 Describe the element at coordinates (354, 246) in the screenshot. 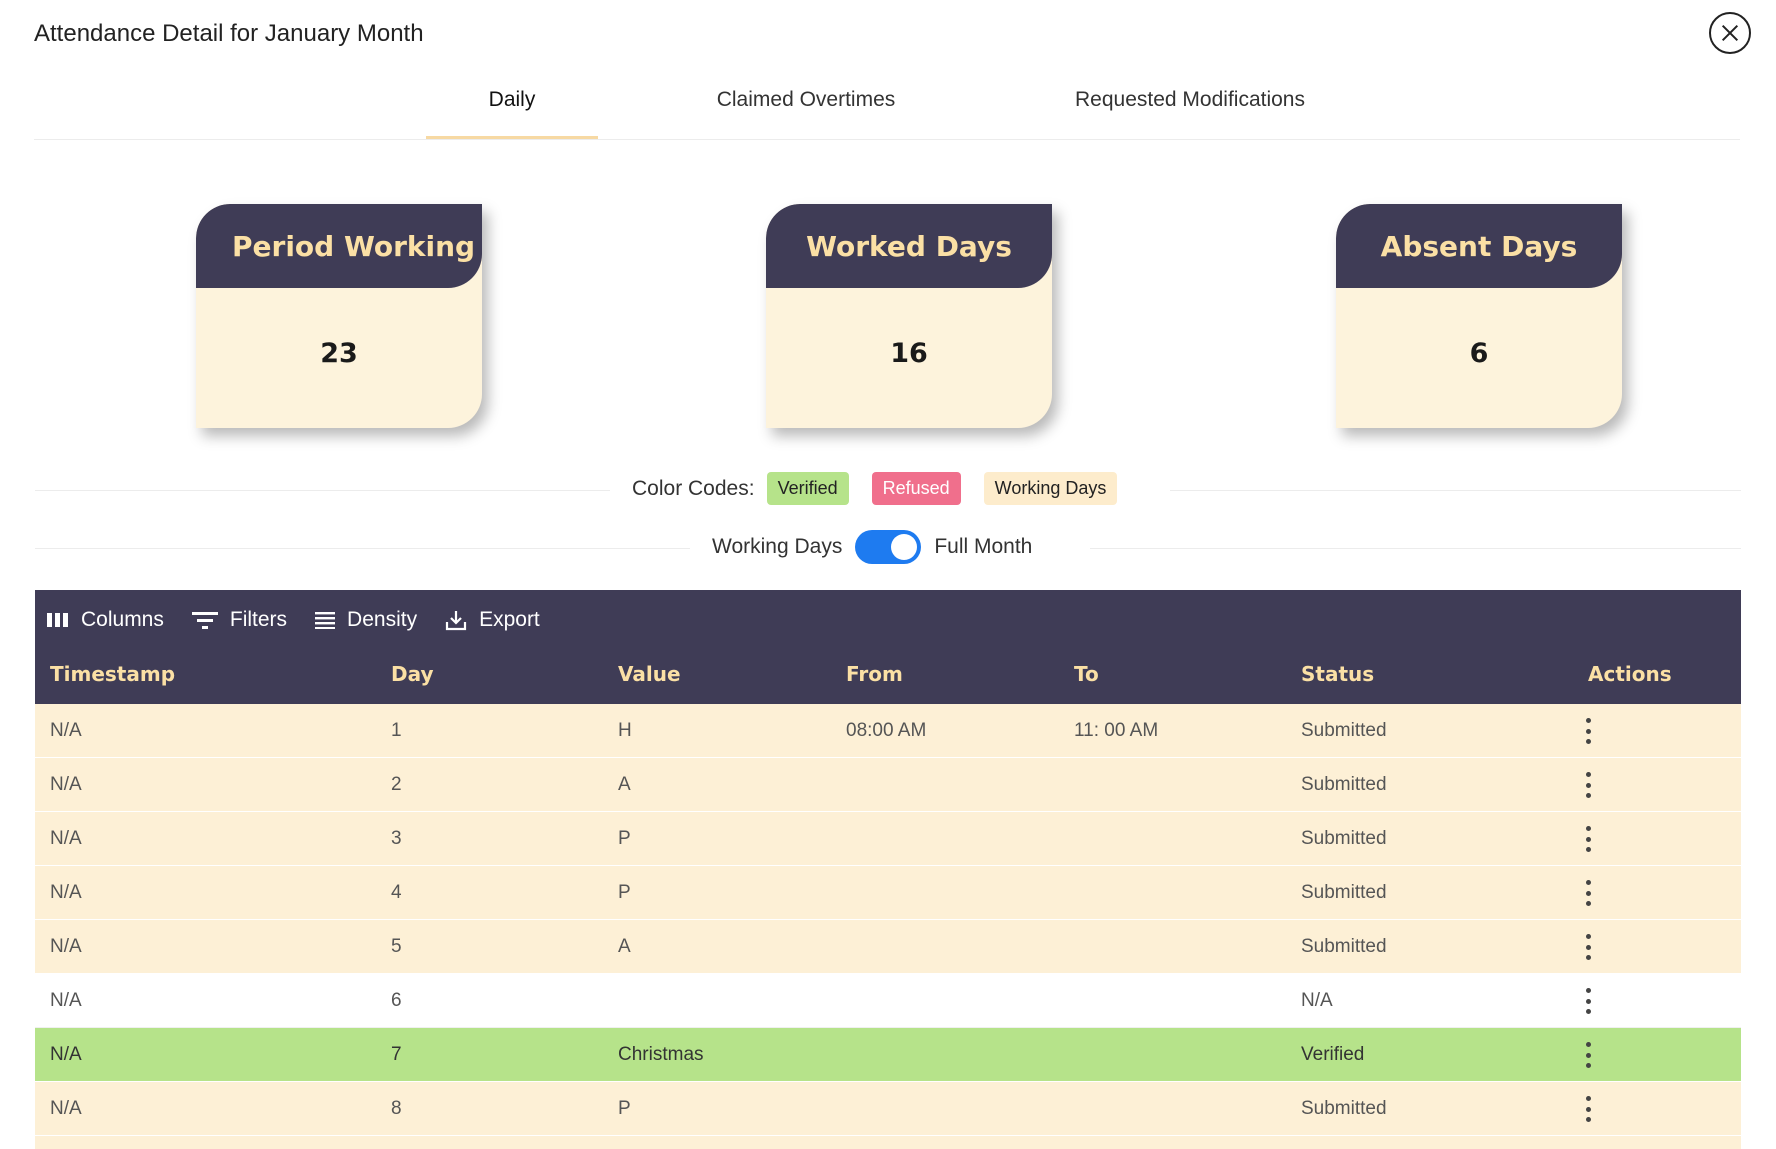

I see `card-title: Period Working` at that location.